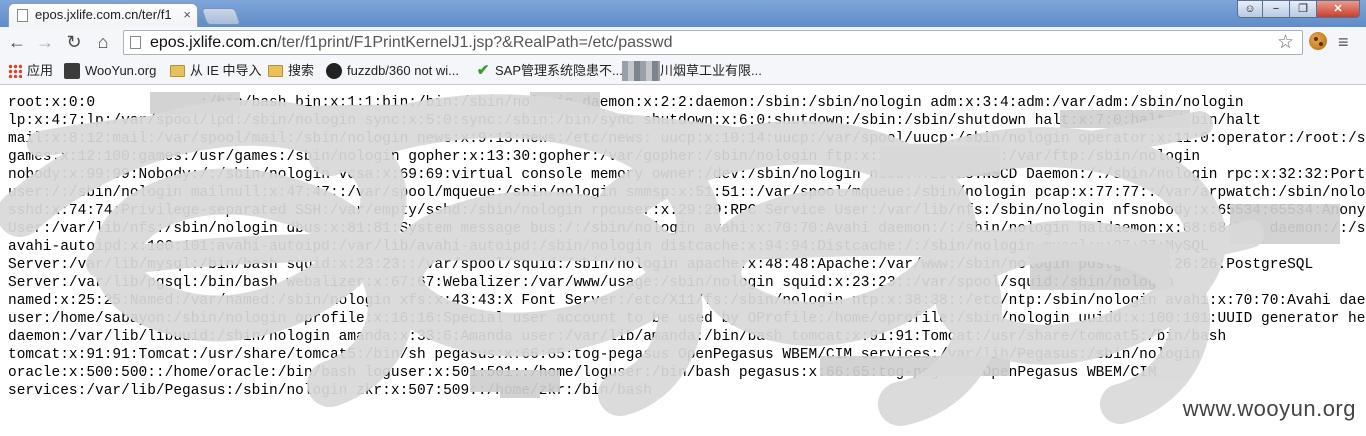  I want to click on tab-title: epos.jxlife.com.cn/ter/f1, so click(103, 14).